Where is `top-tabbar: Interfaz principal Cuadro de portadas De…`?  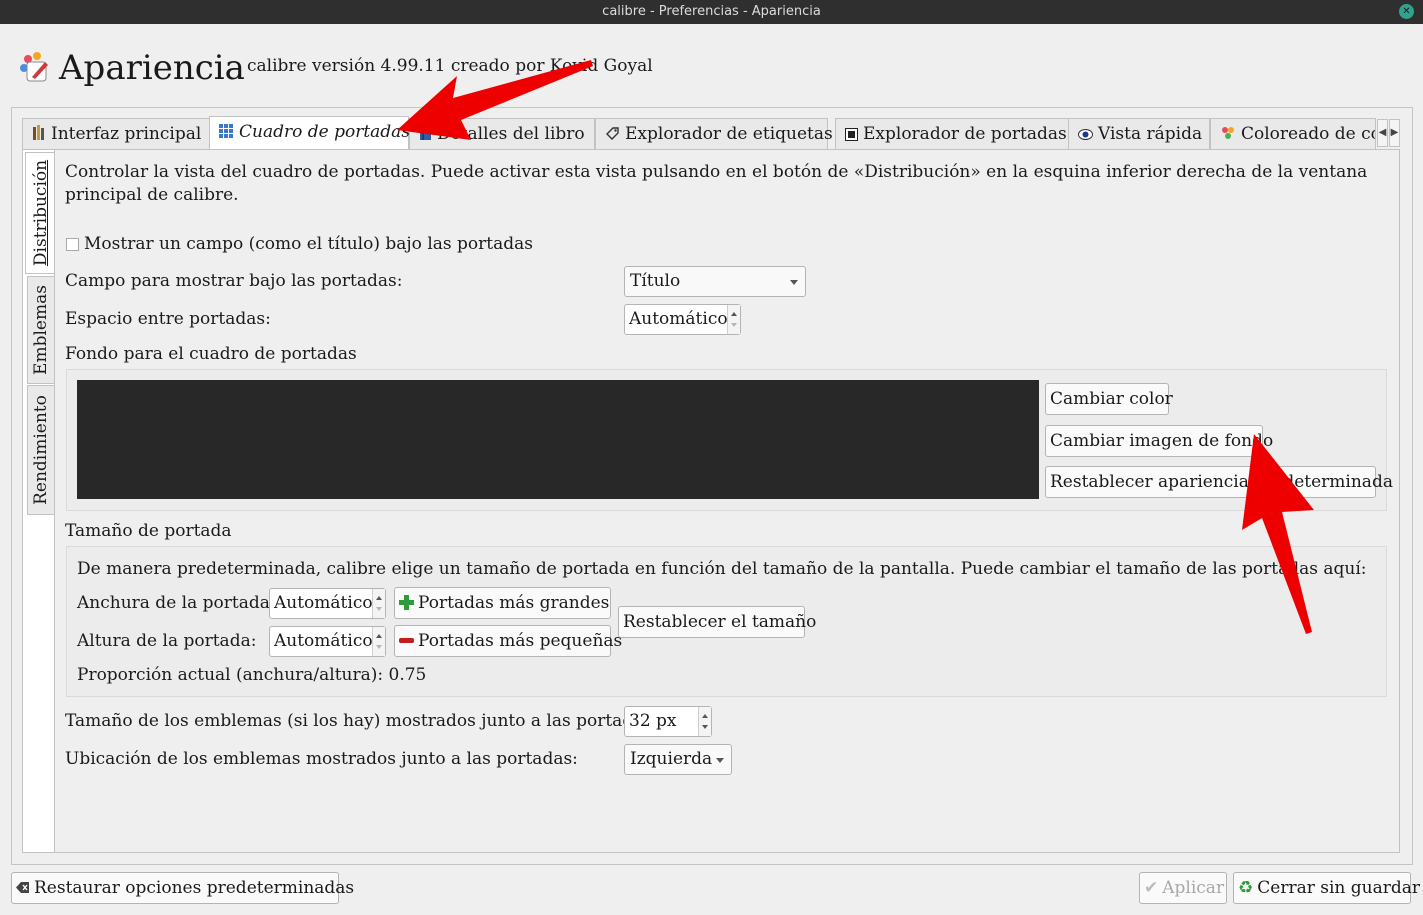 top-tabbar: Interfaz principal Cuadro de portadas De… is located at coordinates (711, 133).